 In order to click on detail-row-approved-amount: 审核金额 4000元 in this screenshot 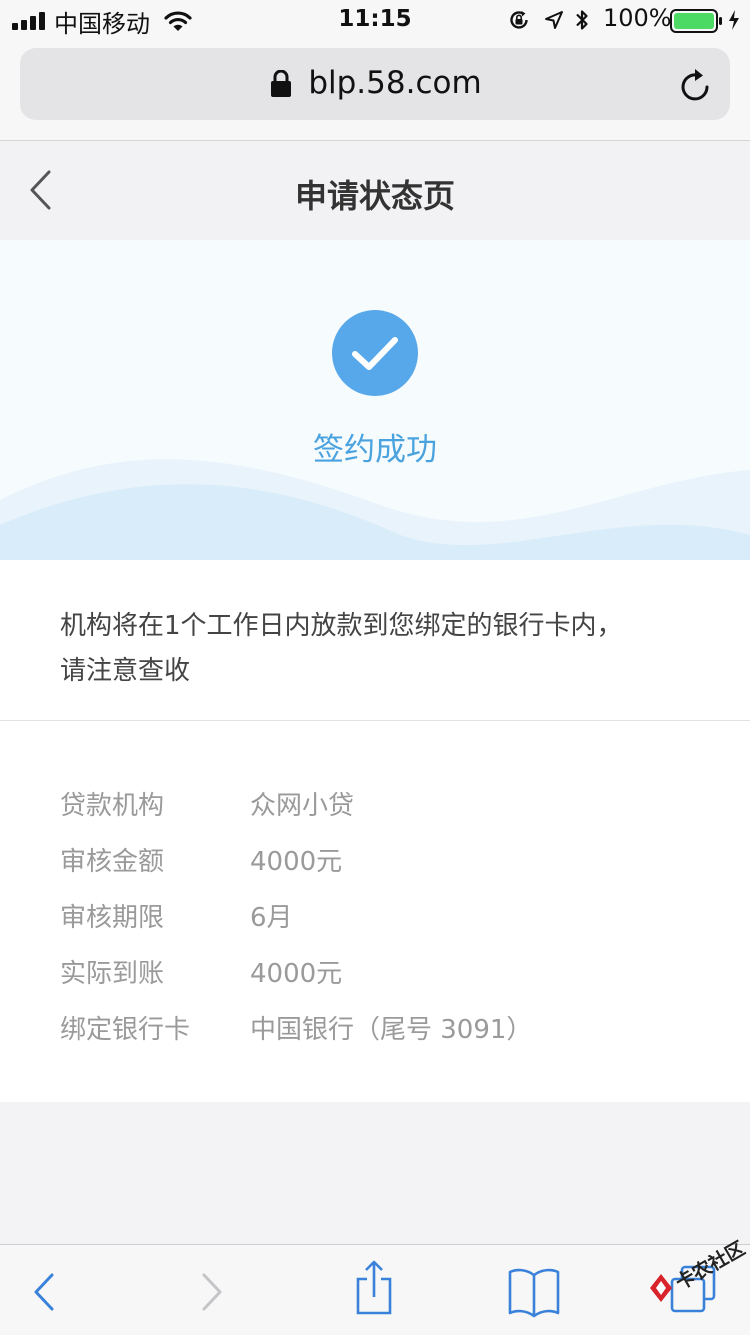, I will do `click(375, 869)`.